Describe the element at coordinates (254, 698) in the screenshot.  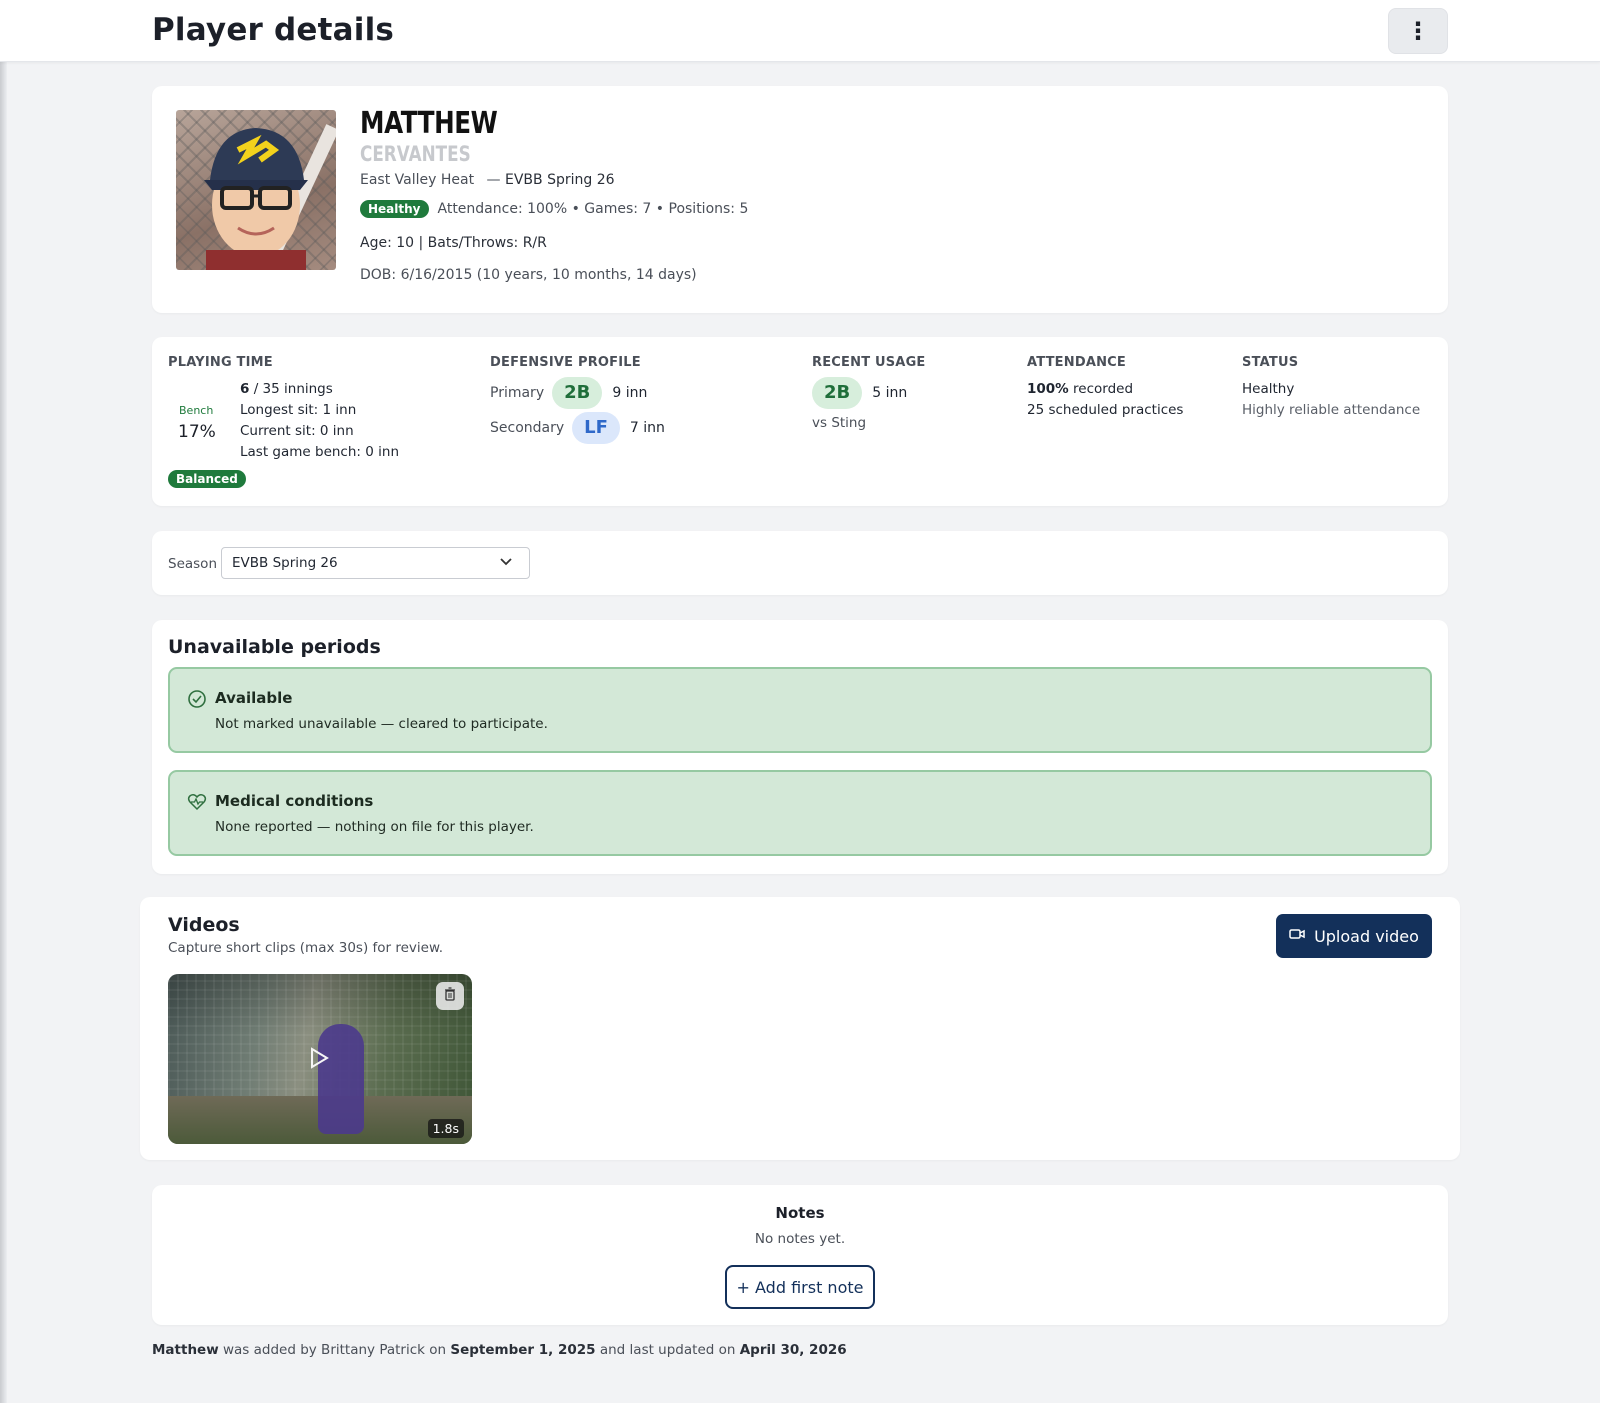
I see `available-title: Available` at that location.